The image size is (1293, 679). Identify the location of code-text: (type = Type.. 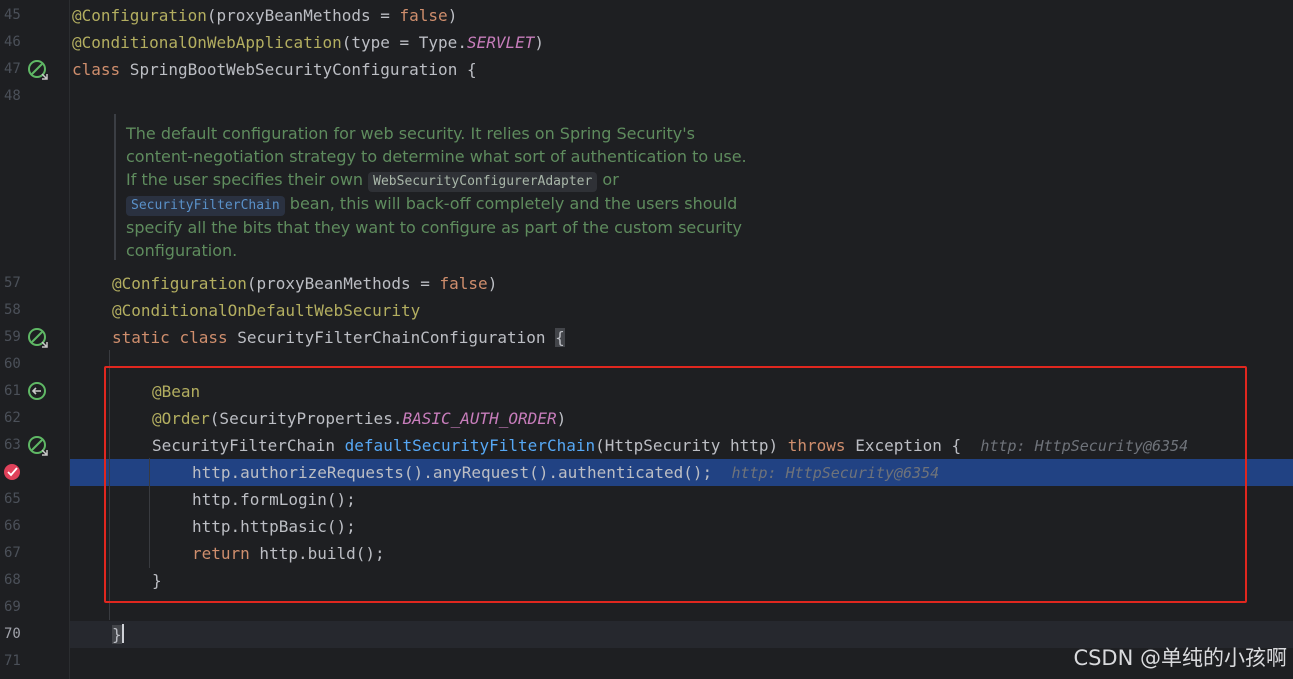
(404, 42).